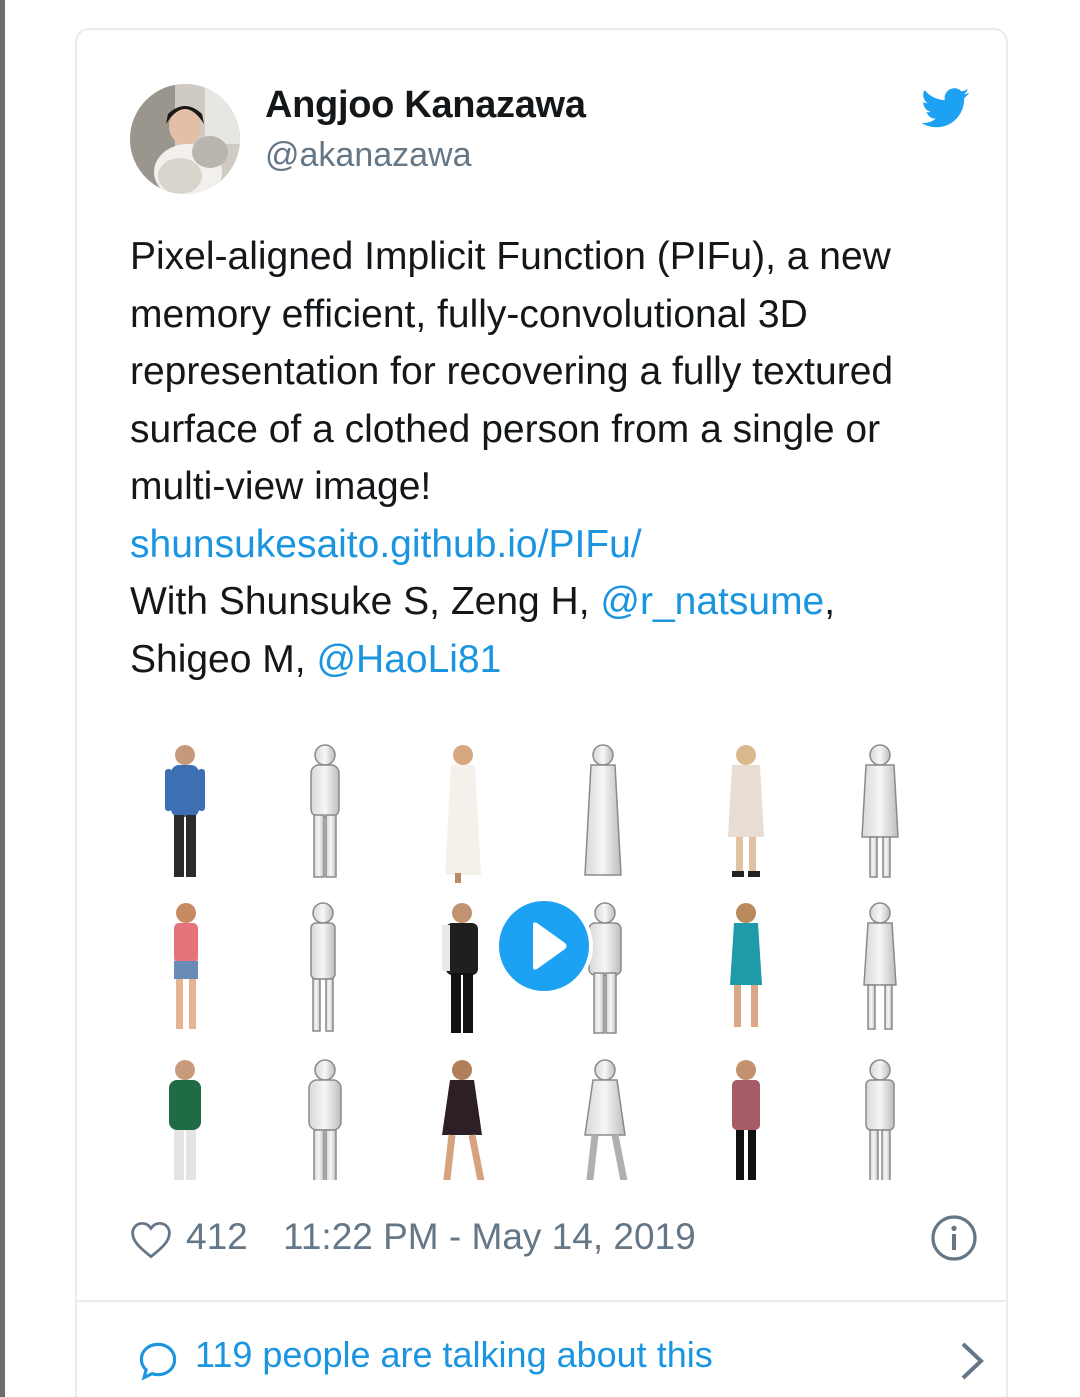 Image resolution: width=1080 pixels, height=1397 pixels. Describe the element at coordinates (365, 601) in the screenshot. I see `with-prefix: With Shunsuke S, Zeng H,` at that location.